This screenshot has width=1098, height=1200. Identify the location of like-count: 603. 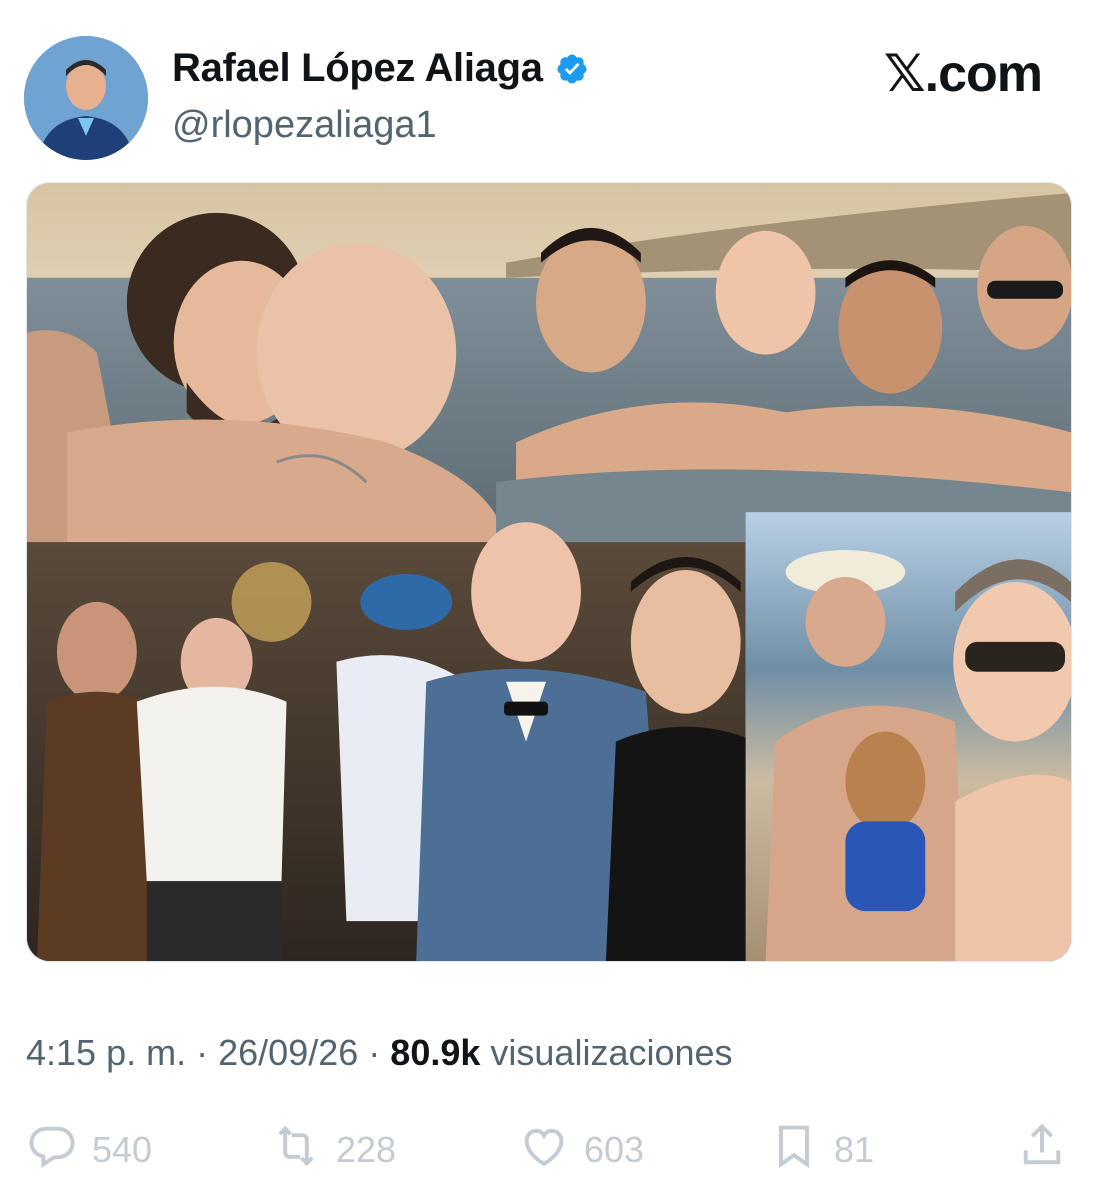
(614, 1149).